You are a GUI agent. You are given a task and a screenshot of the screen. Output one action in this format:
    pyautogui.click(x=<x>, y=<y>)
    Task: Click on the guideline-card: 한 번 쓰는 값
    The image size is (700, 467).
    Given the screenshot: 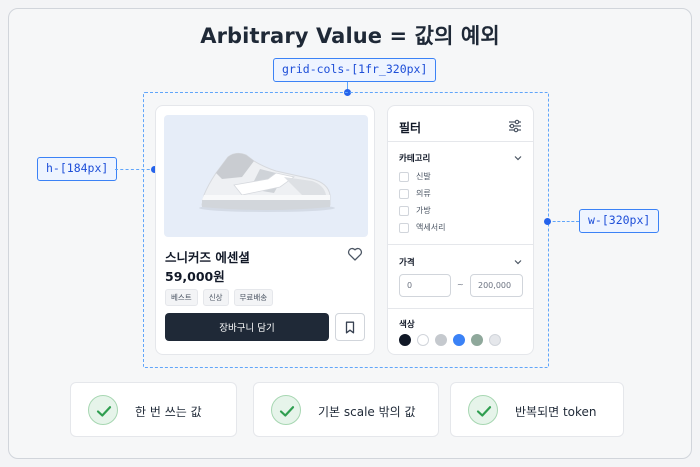 What is the action you would take?
    pyautogui.click(x=153, y=409)
    